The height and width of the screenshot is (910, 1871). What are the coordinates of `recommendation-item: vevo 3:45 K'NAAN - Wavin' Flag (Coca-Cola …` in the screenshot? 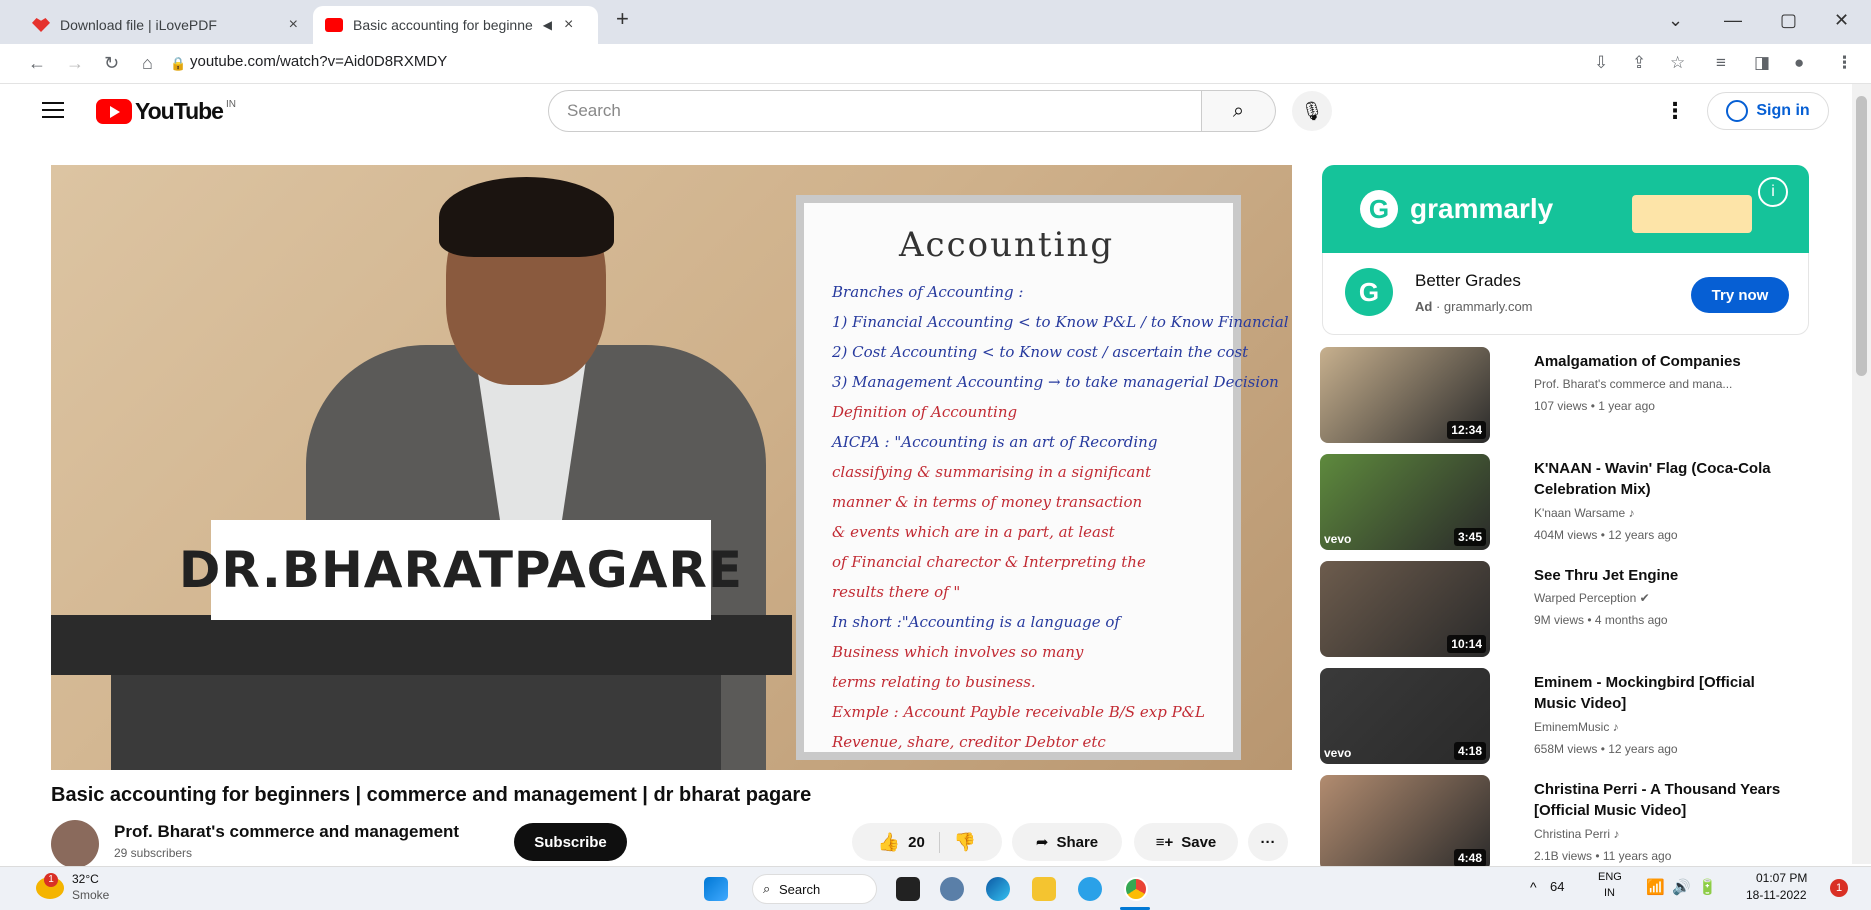 It's located at (1570, 504).